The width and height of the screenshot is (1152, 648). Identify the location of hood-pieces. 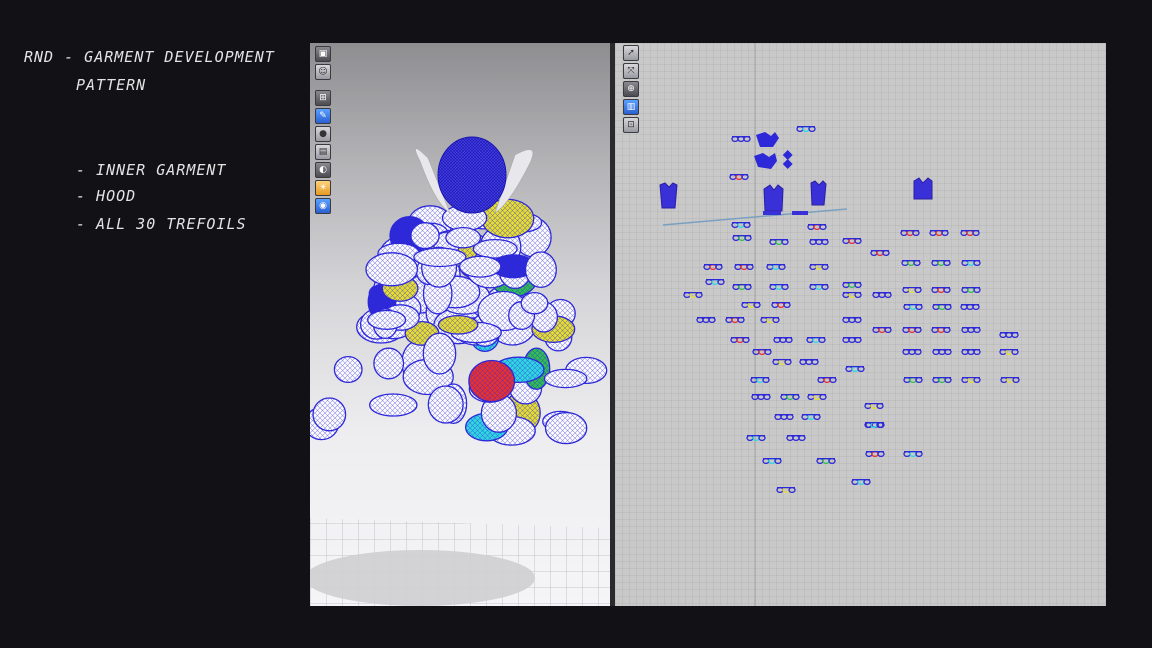
(773, 150).